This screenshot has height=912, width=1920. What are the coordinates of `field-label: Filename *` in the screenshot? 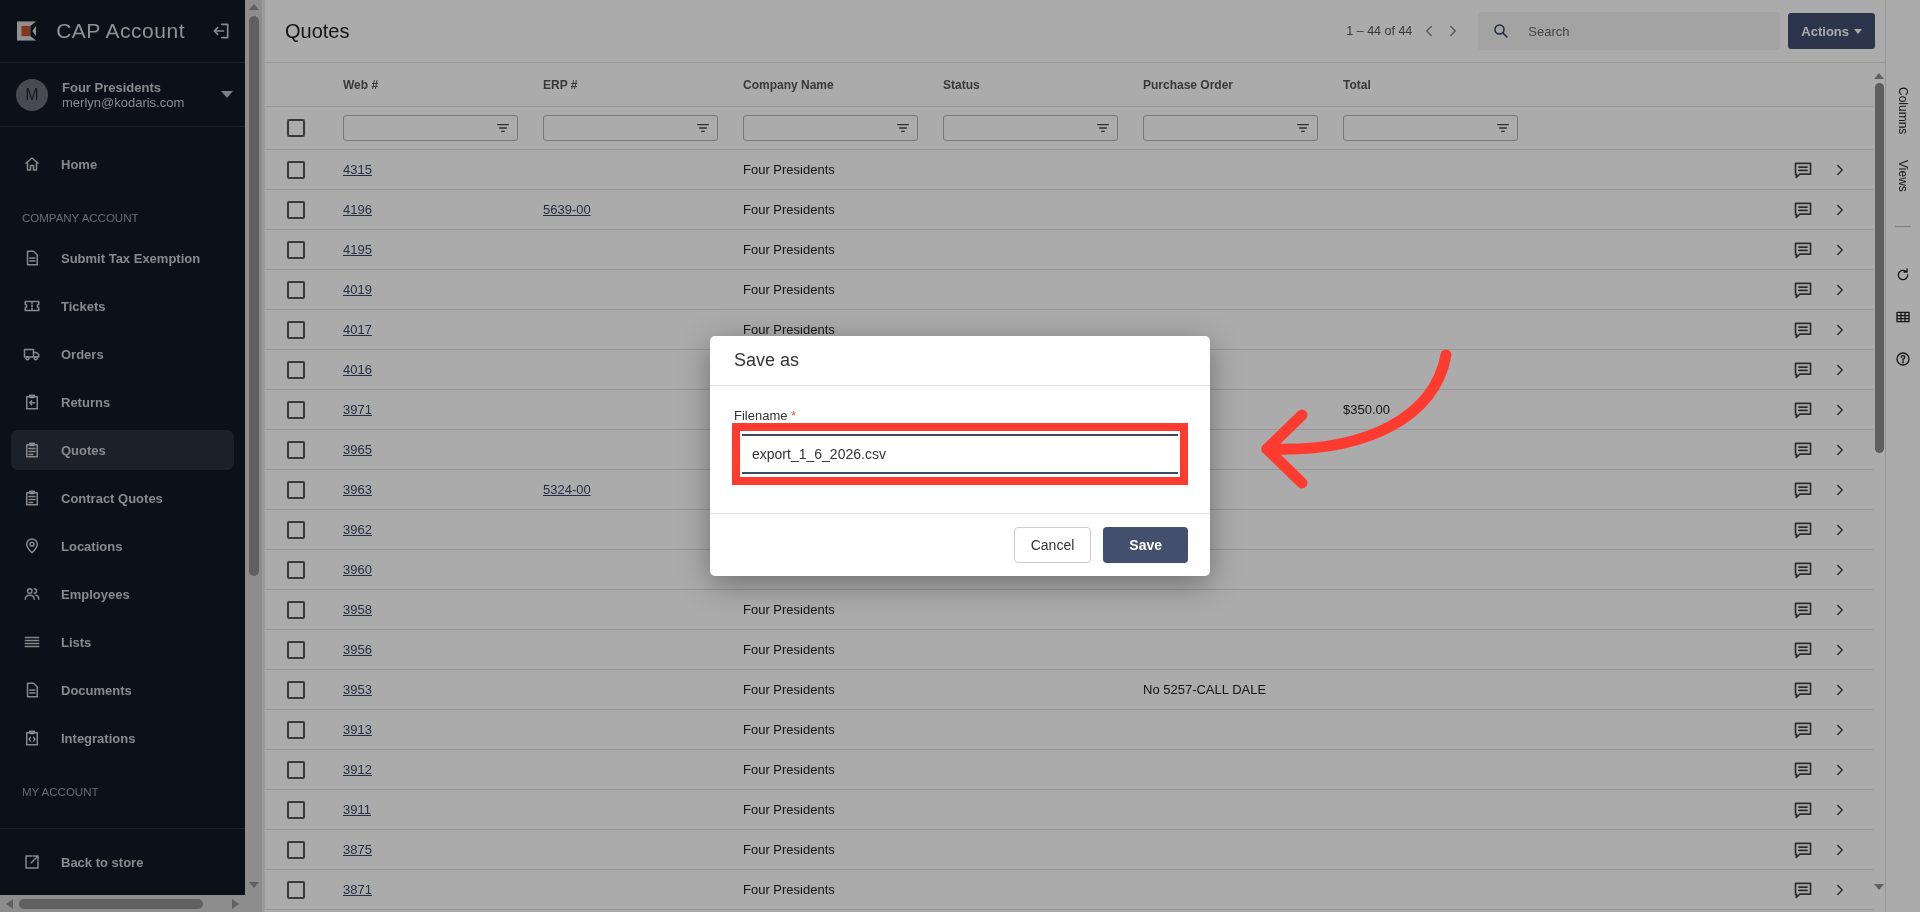 It's located at (766, 415).